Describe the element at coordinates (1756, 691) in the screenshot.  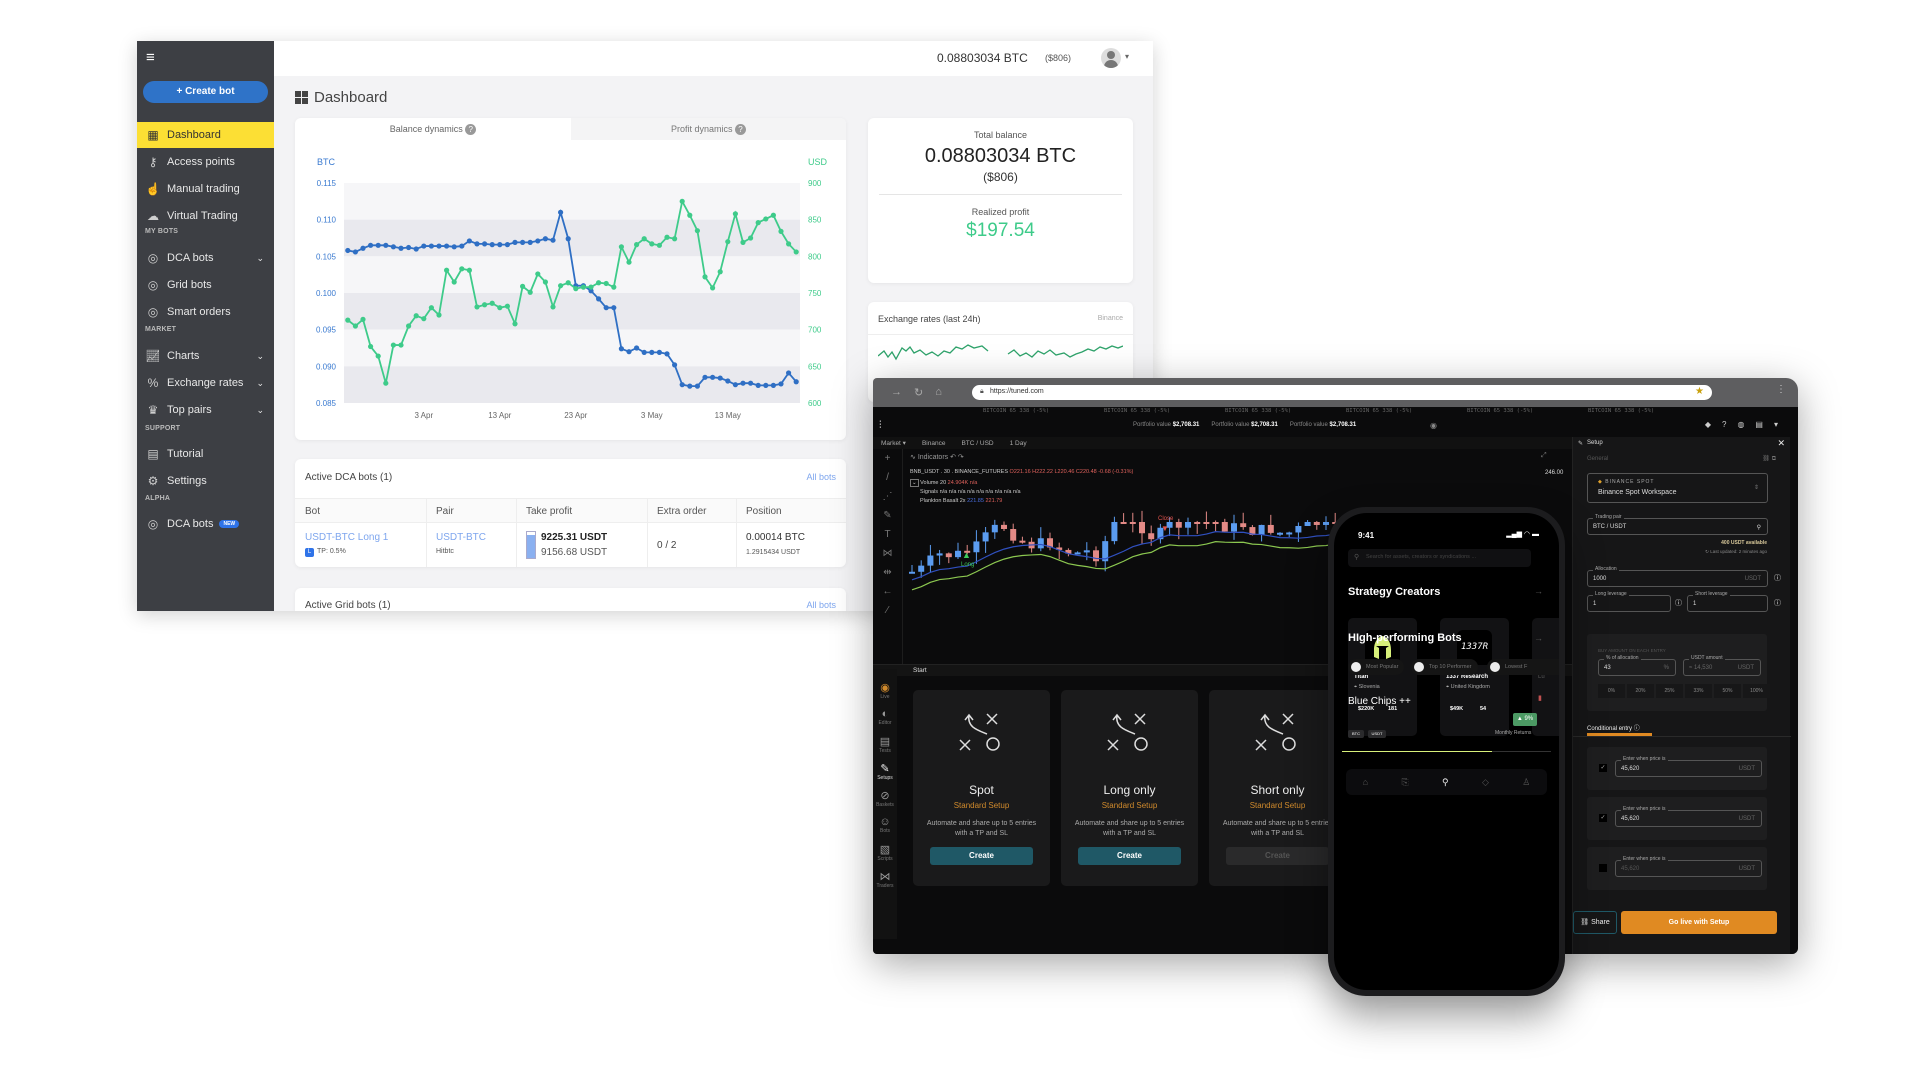
I see `preset-button: 100%` at that location.